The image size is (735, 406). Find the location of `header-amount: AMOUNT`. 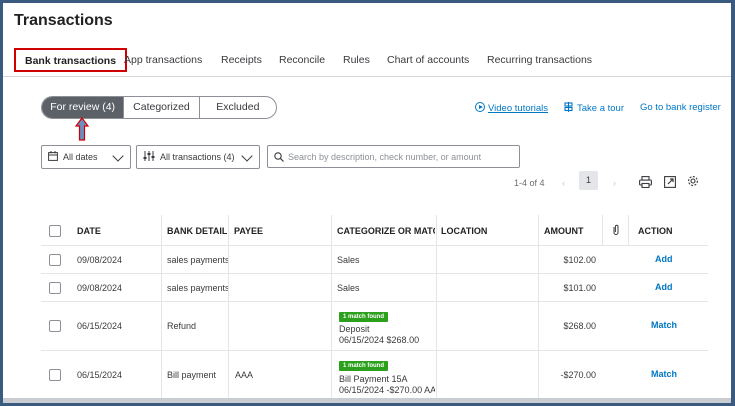

header-amount: AMOUNT is located at coordinates (564, 231).